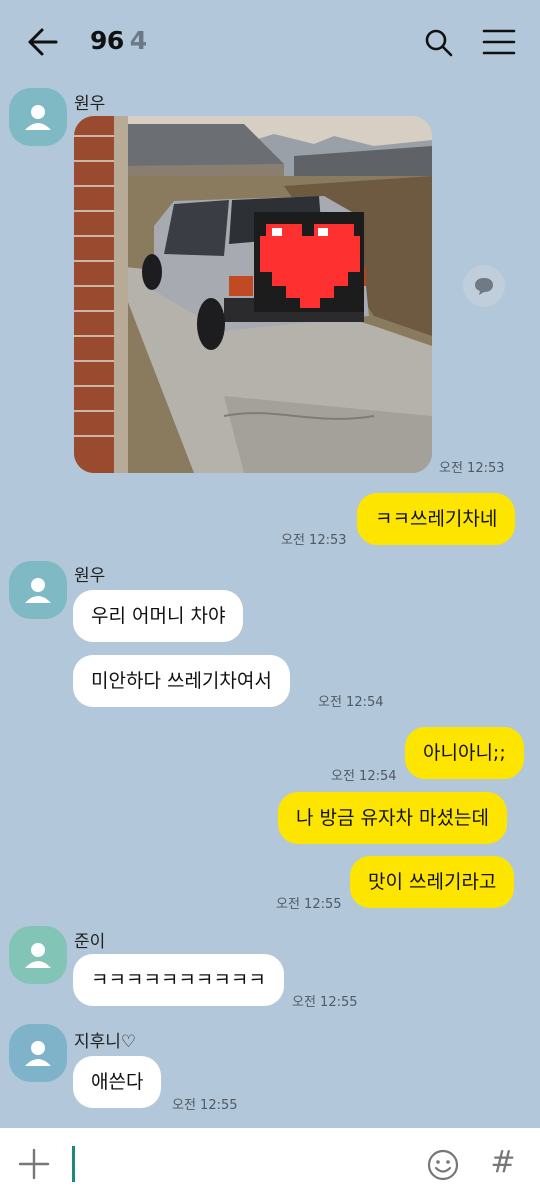 The image size is (540, 1200). I want to click on hashtag-icon: #, so click(503, 1163).